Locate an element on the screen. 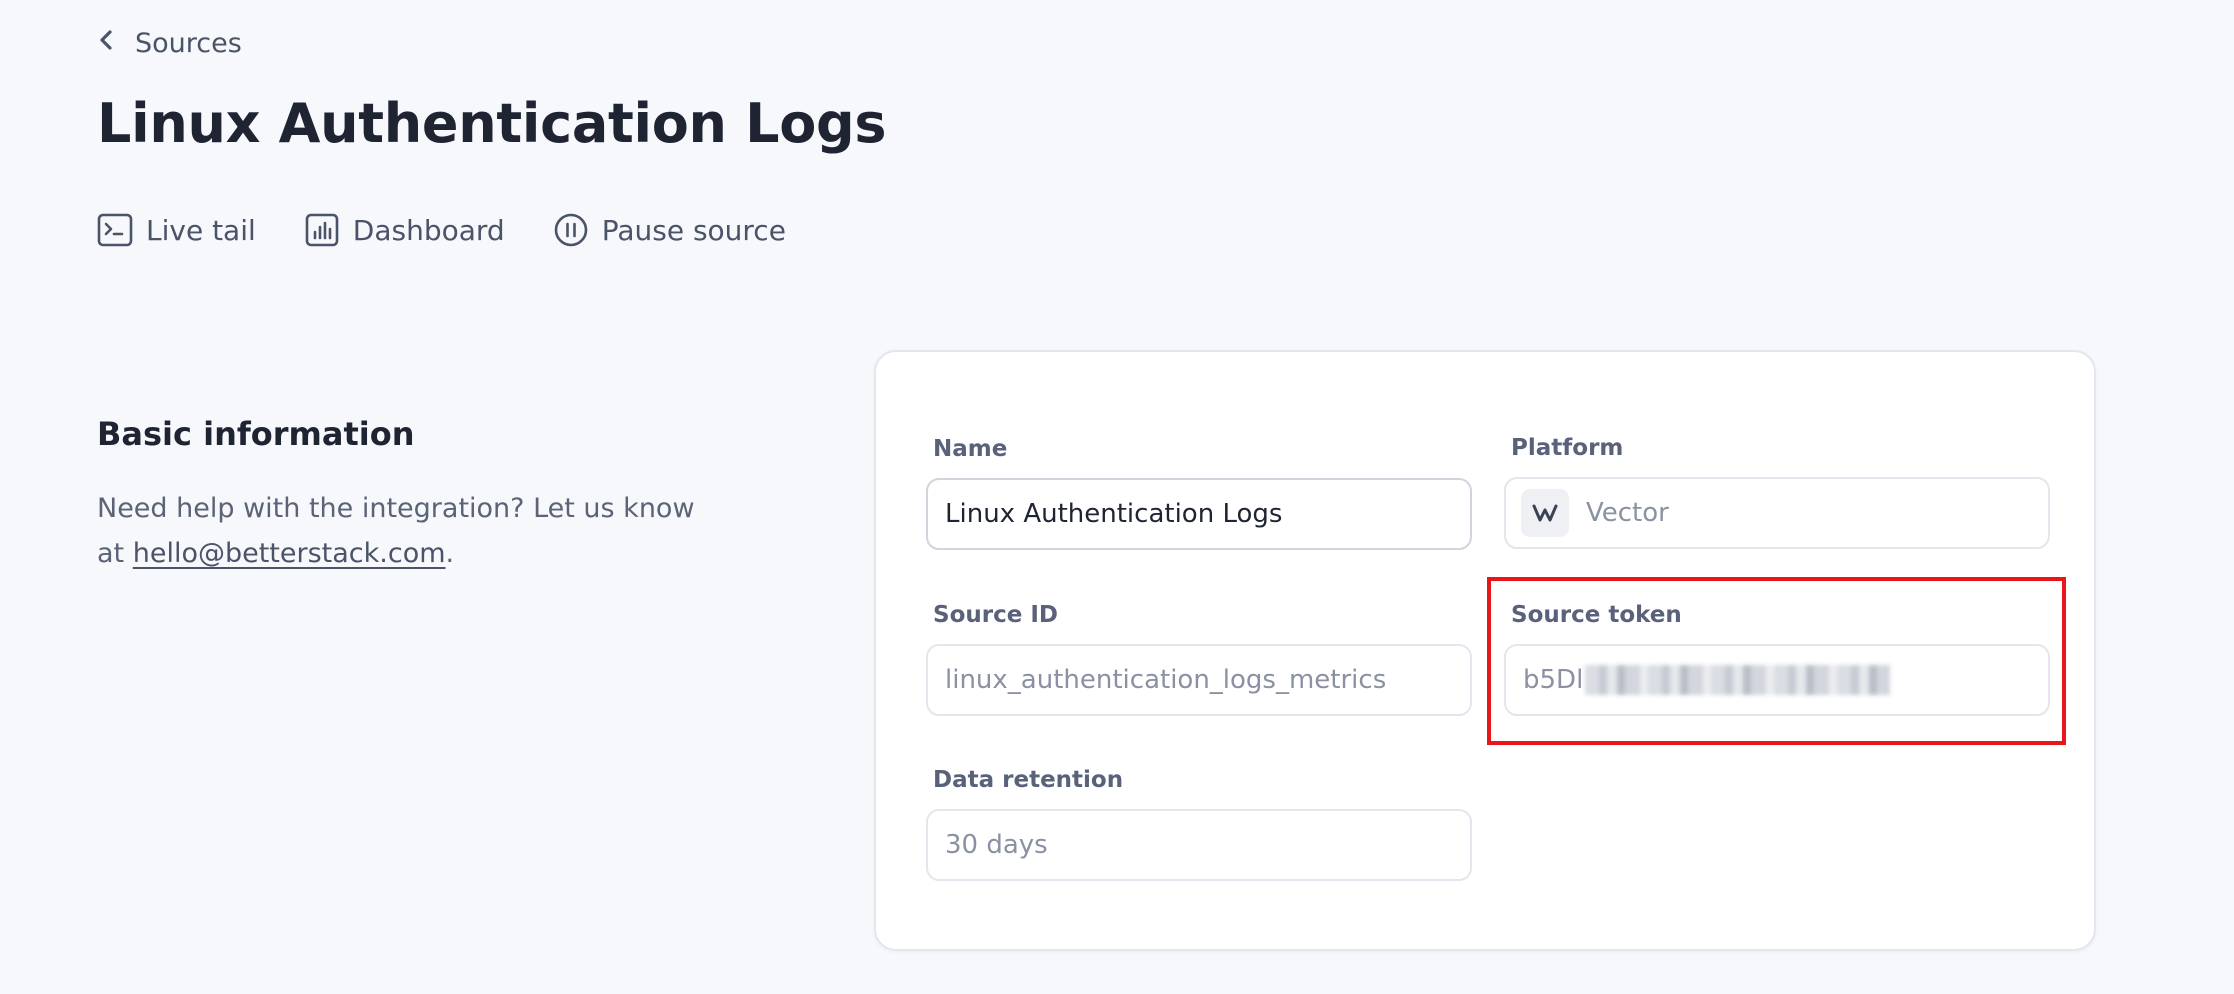 The image size is (2234, 994). live-tail-button: Live tail is located at coordinates (176, 230).